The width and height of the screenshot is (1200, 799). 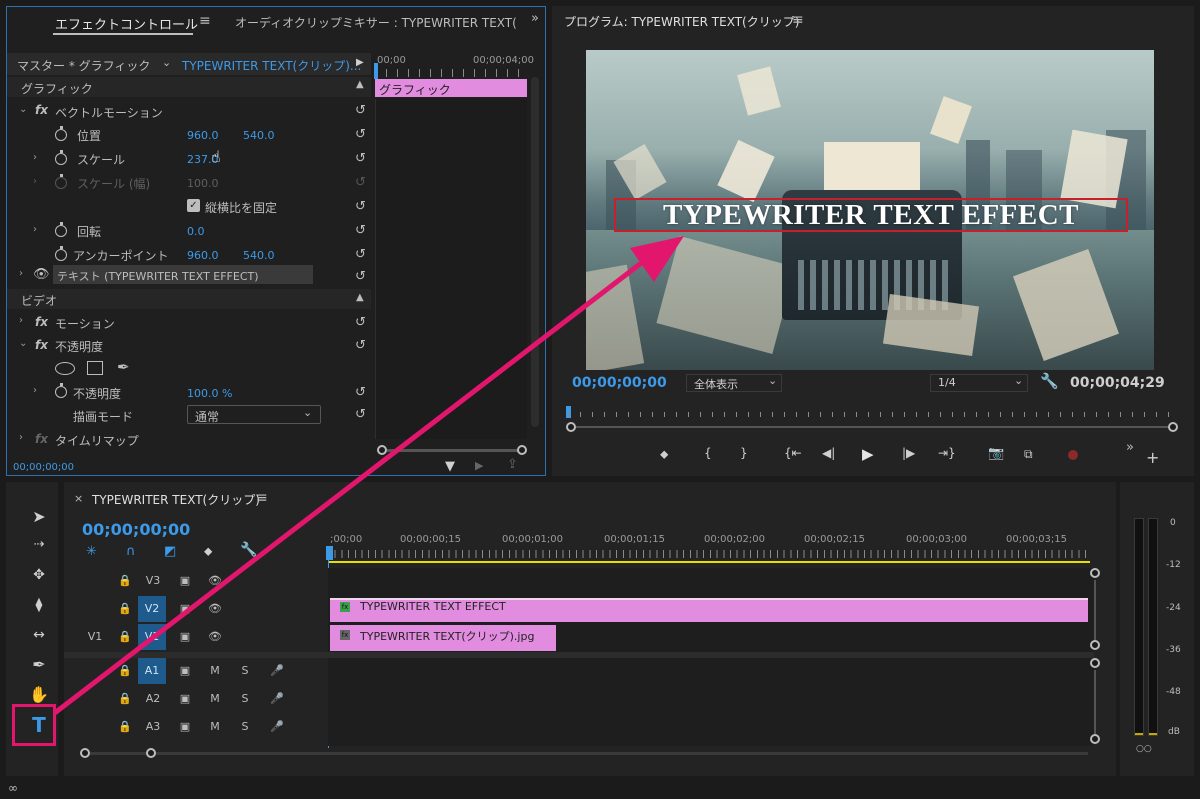 What do you see at coordinates (131, 551) in the screenshot?
I see `snap-icon: ∩` at bounding box center [131, 551].